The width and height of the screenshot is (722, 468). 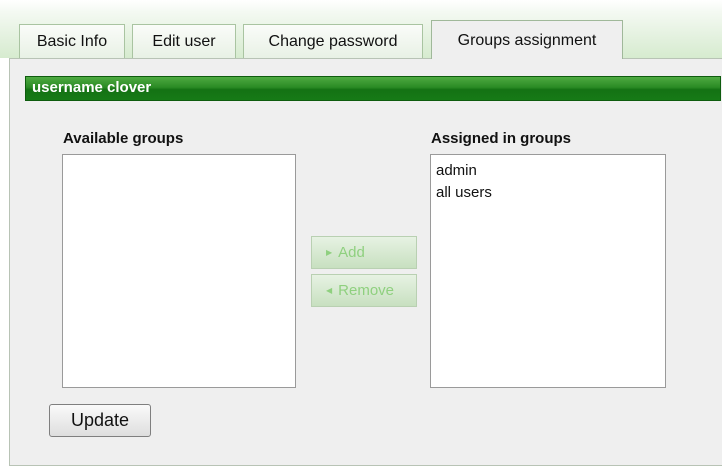 I want to click on add-button: ▶ Add, so click(x=364, y=252).